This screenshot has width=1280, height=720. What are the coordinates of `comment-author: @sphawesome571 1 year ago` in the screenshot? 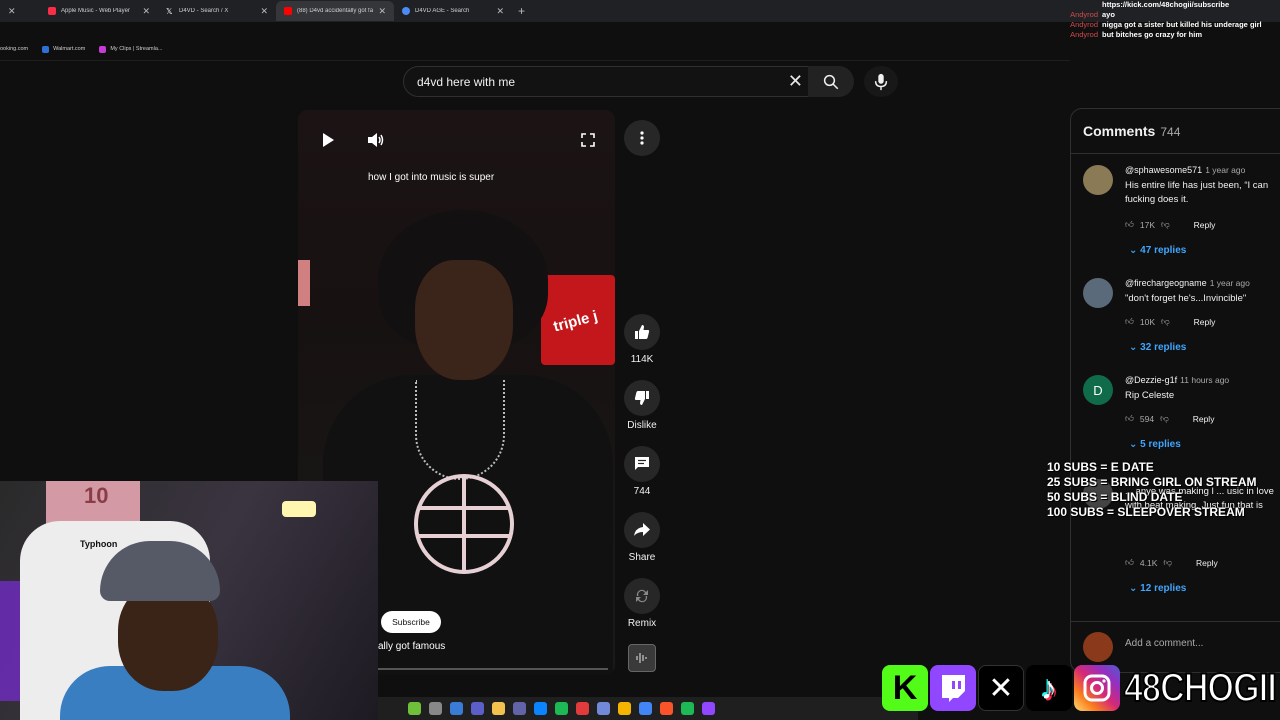 It's located at (1185, 170).